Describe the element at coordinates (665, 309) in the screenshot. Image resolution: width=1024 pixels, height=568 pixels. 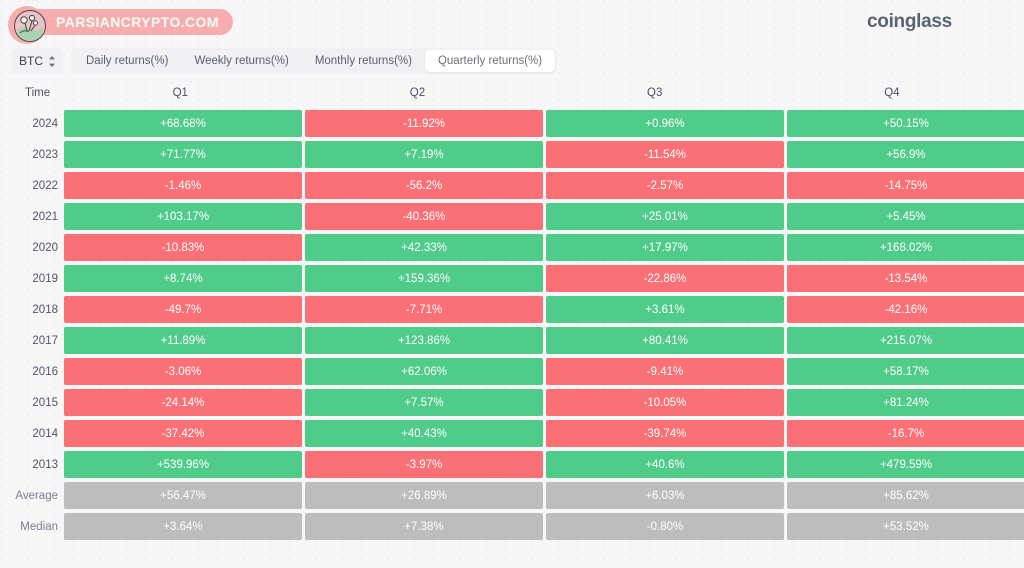
I see `cell-2018-q3: +3.61%` at that location.